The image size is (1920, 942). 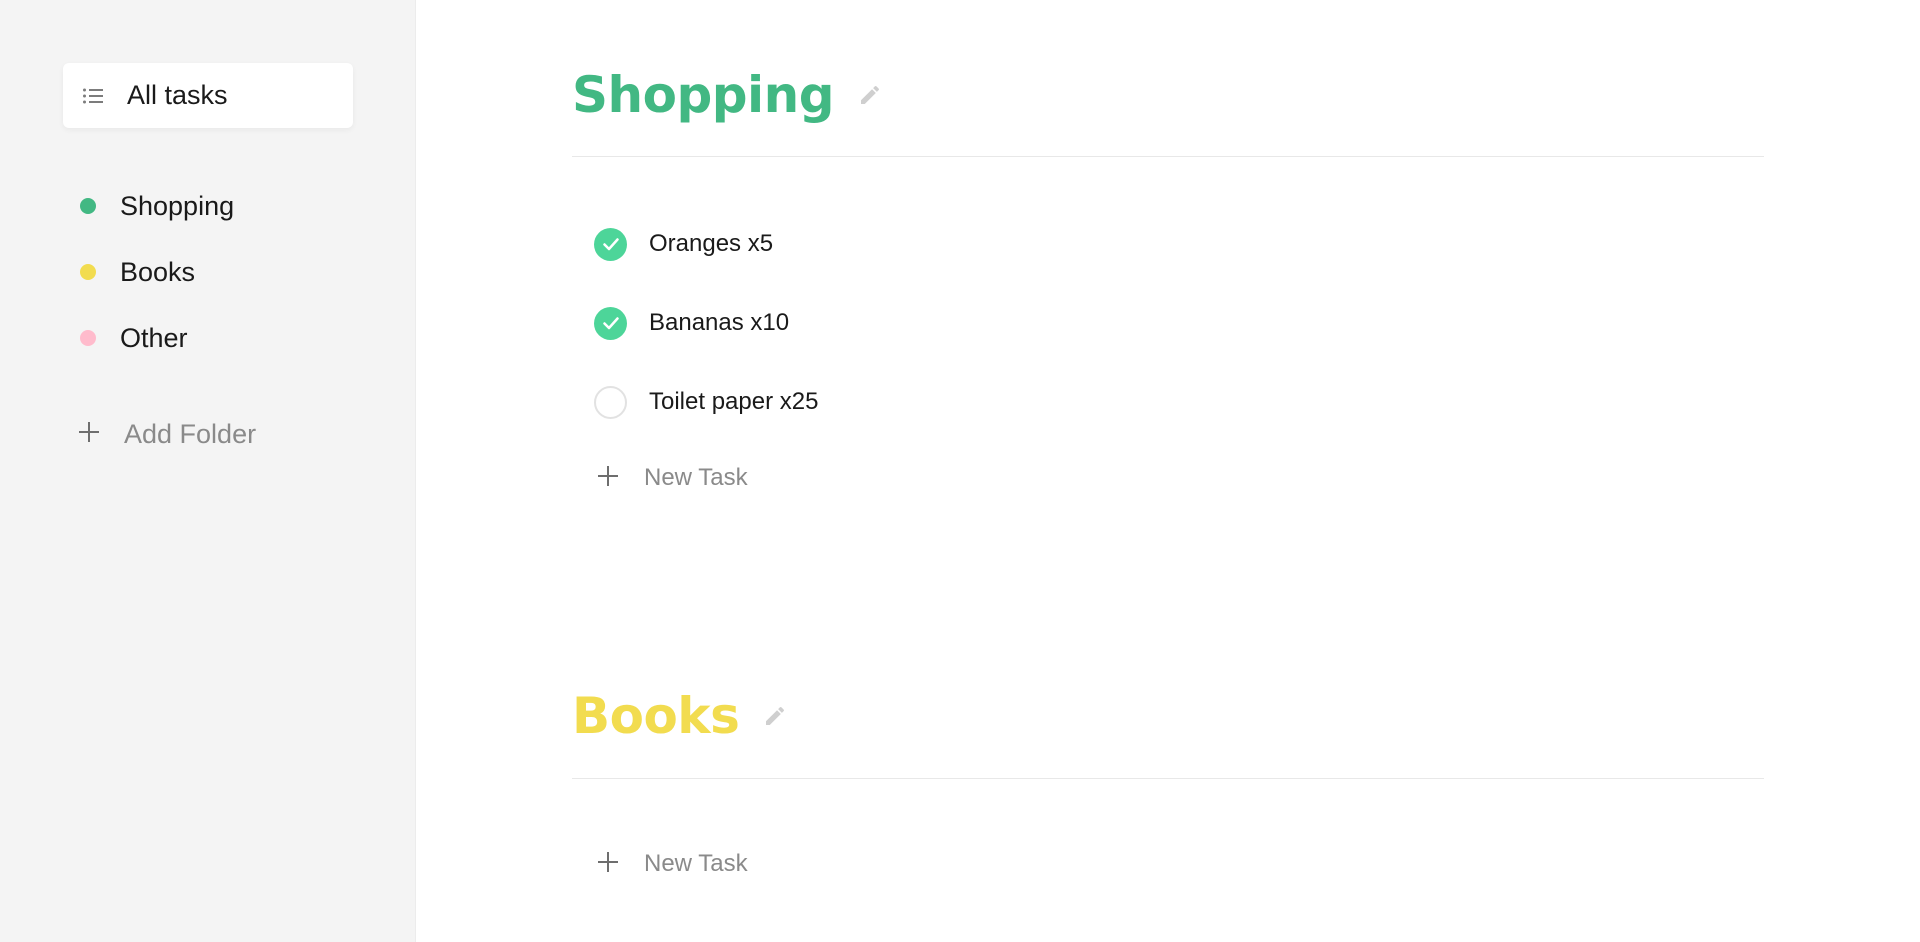 I want to click on task-item: Bananas x10, so click(x=691, y=323).